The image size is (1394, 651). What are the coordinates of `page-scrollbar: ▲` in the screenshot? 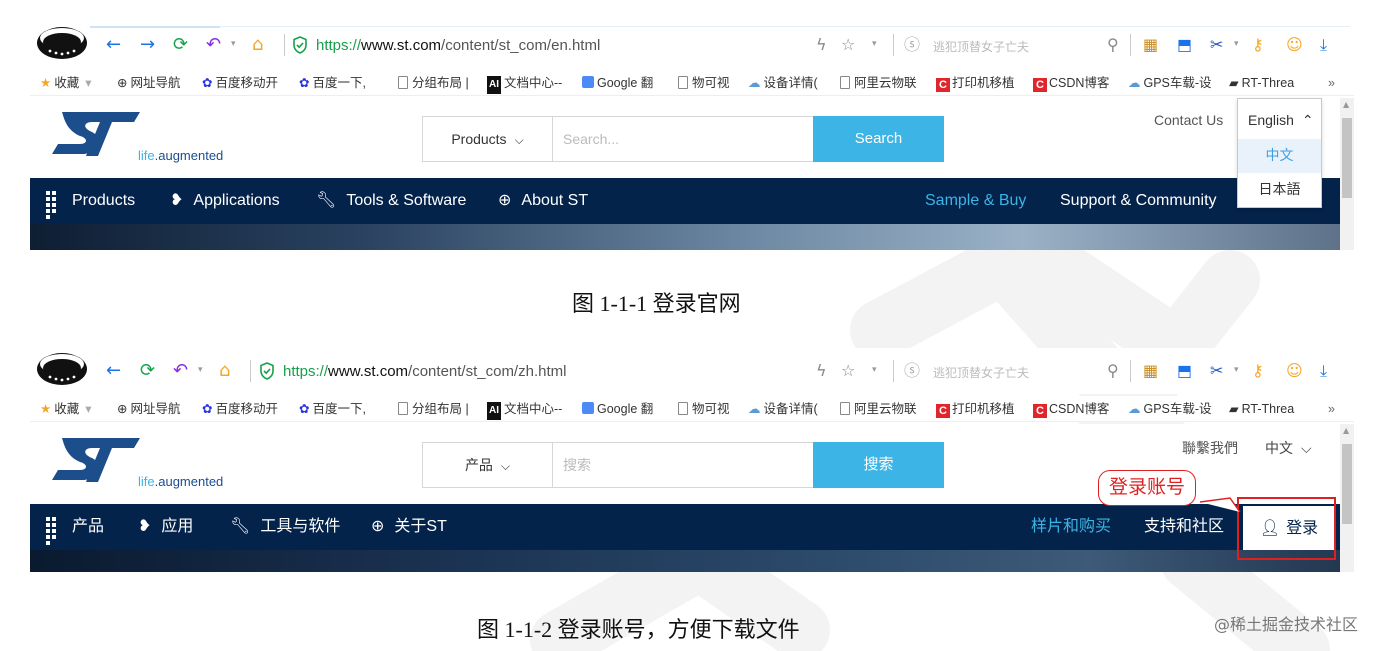 It's located at (1347, 174).